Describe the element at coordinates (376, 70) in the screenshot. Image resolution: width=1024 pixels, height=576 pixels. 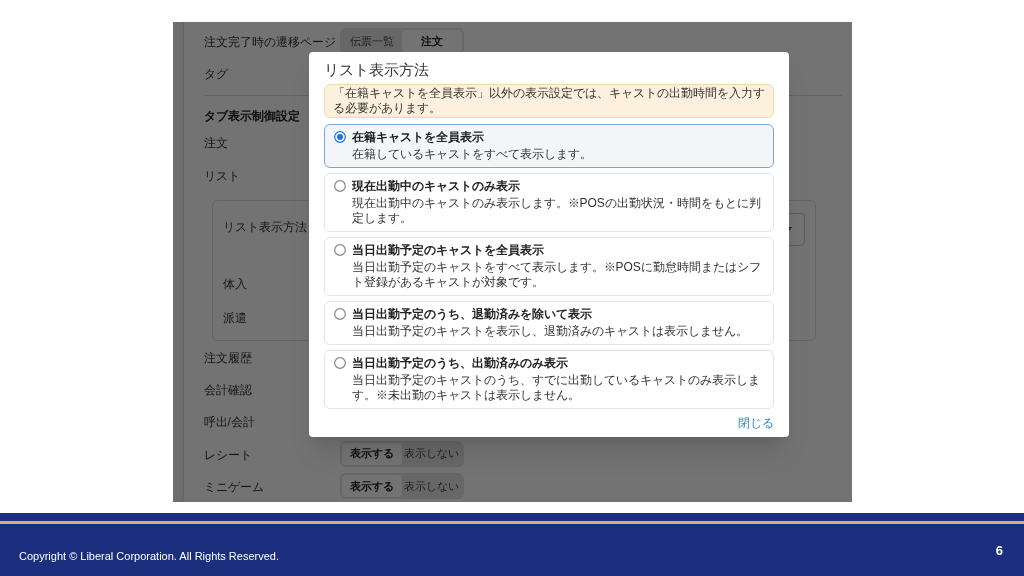
I see `dialog-title: リスト表示方法` at that location.